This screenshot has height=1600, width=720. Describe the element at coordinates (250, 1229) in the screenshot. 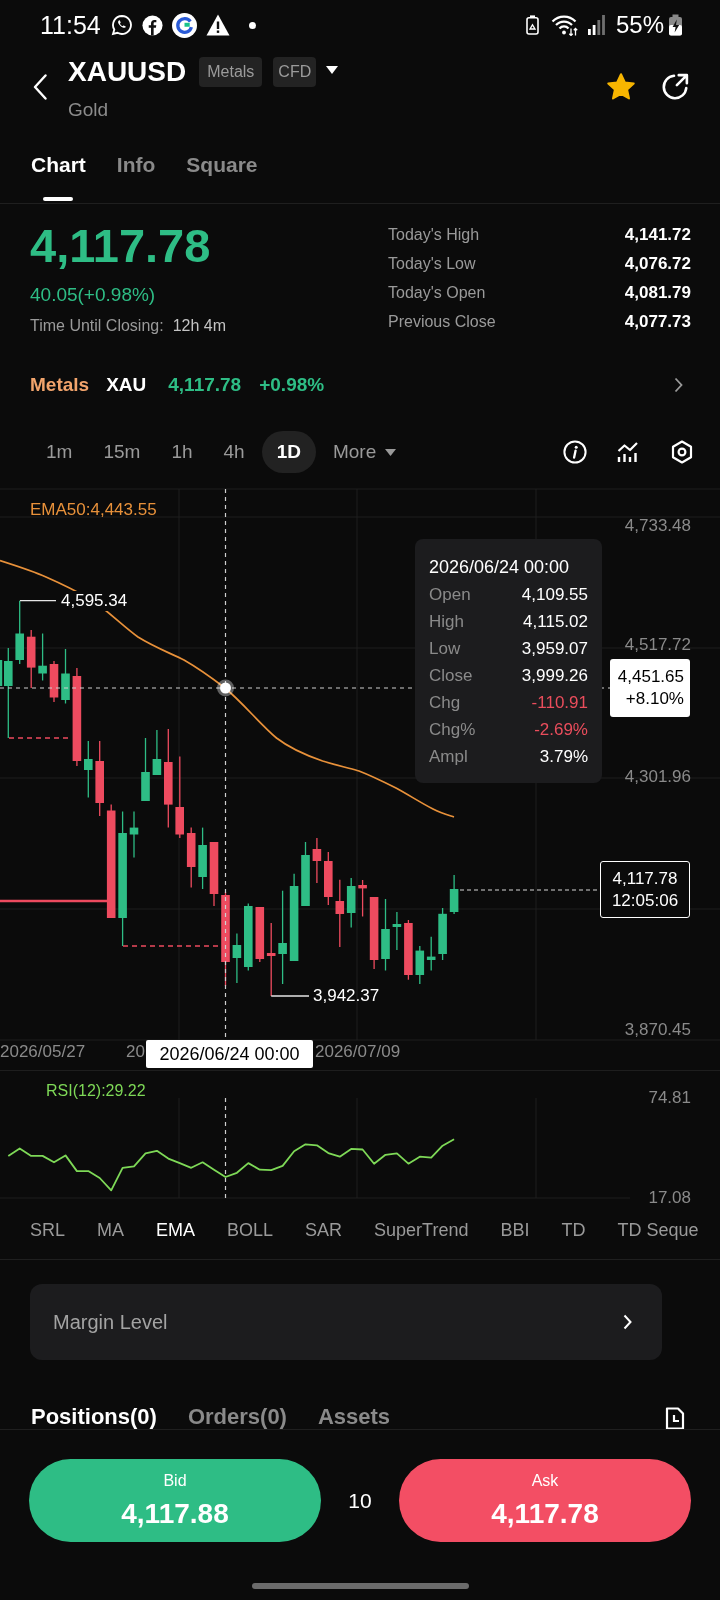

I see `indicator-tab: BOLL` at that location.